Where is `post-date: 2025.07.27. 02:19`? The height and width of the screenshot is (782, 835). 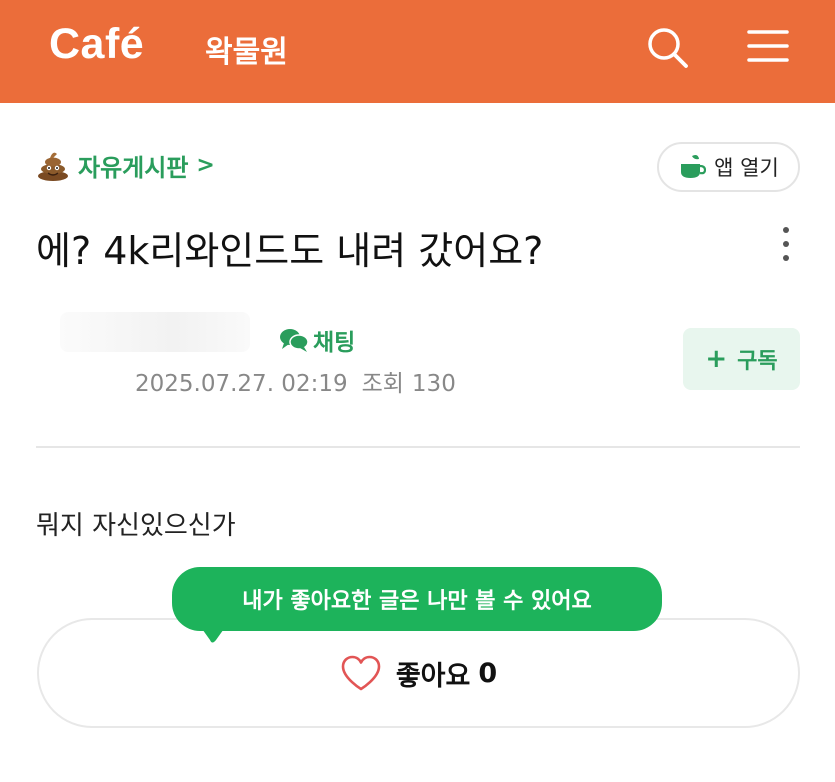 post-date: 2025.07.27. 02:19 is located at coordinates (241, 384).